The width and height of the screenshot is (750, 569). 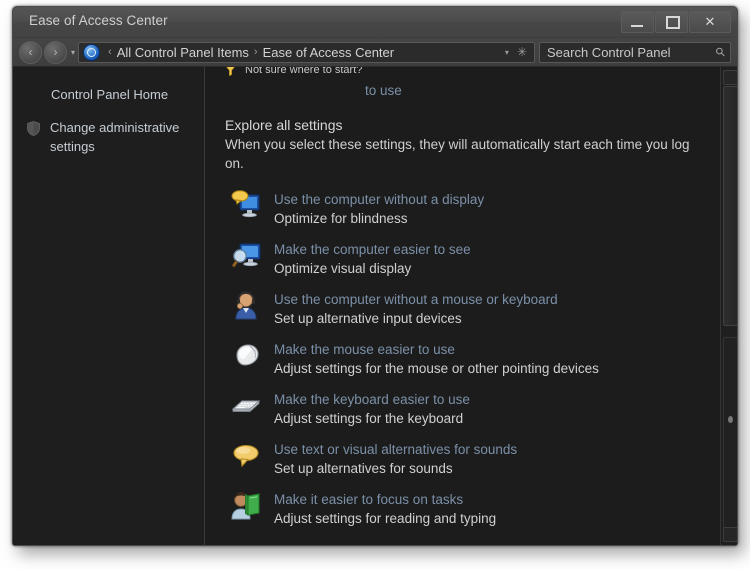 I want to click on refresh-icon: ✳, so click(x=523, y=52).